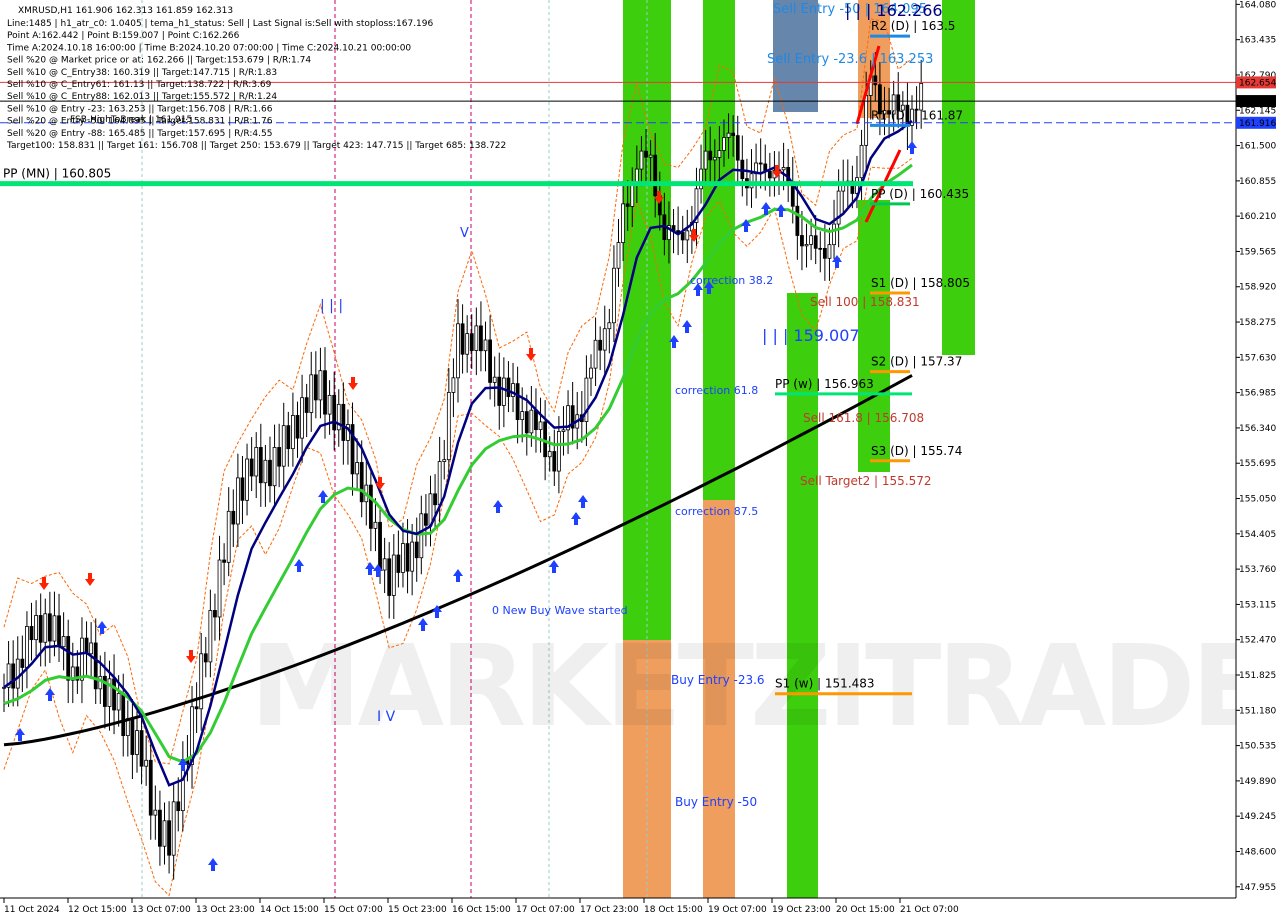  Describe the element at coordinates (1257, 147) in the screenshot. I see `price-tick-label: 161.500` at that location.